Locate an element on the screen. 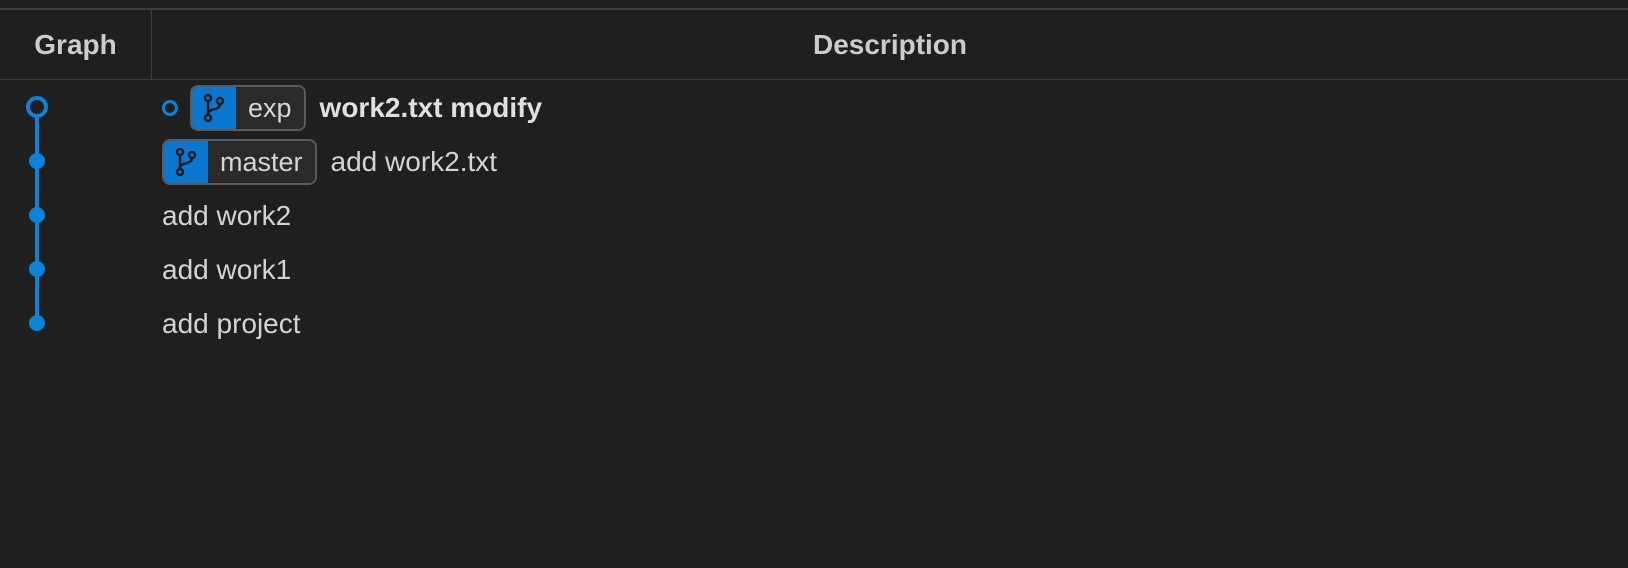 The height and width of the screenshot is (568, 1628). branch-badge-master: master is located at coordinates (239, 162).